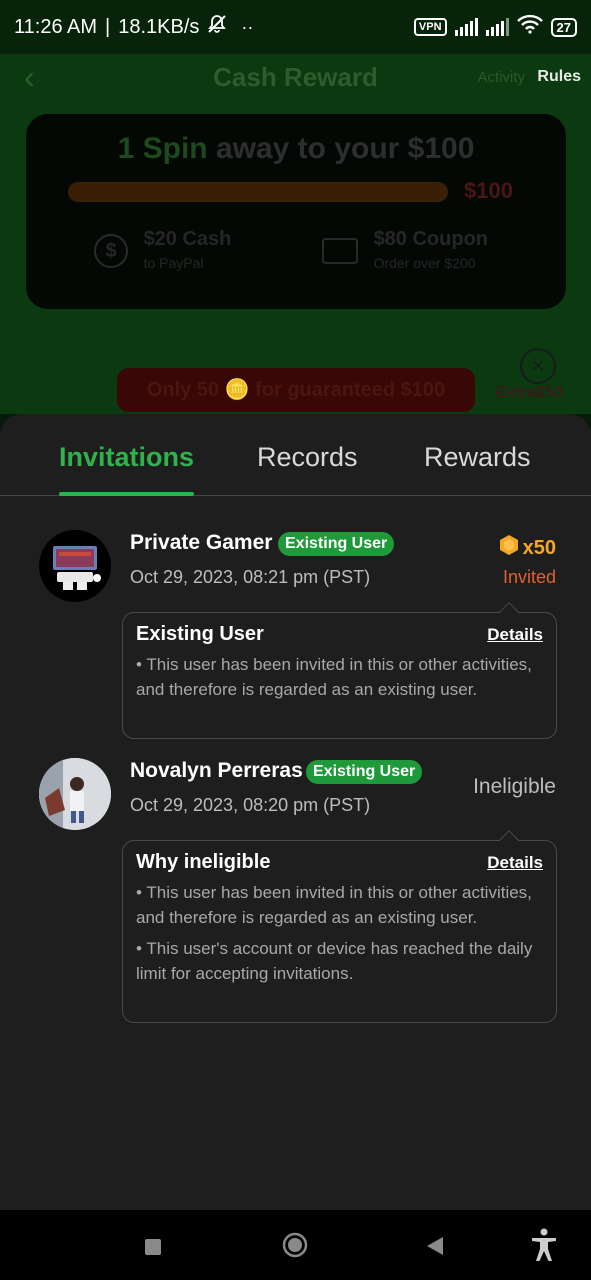 This screenshot has width=591, height=1280. I want to click on invite-status: Ineligible, so click(514, 786).